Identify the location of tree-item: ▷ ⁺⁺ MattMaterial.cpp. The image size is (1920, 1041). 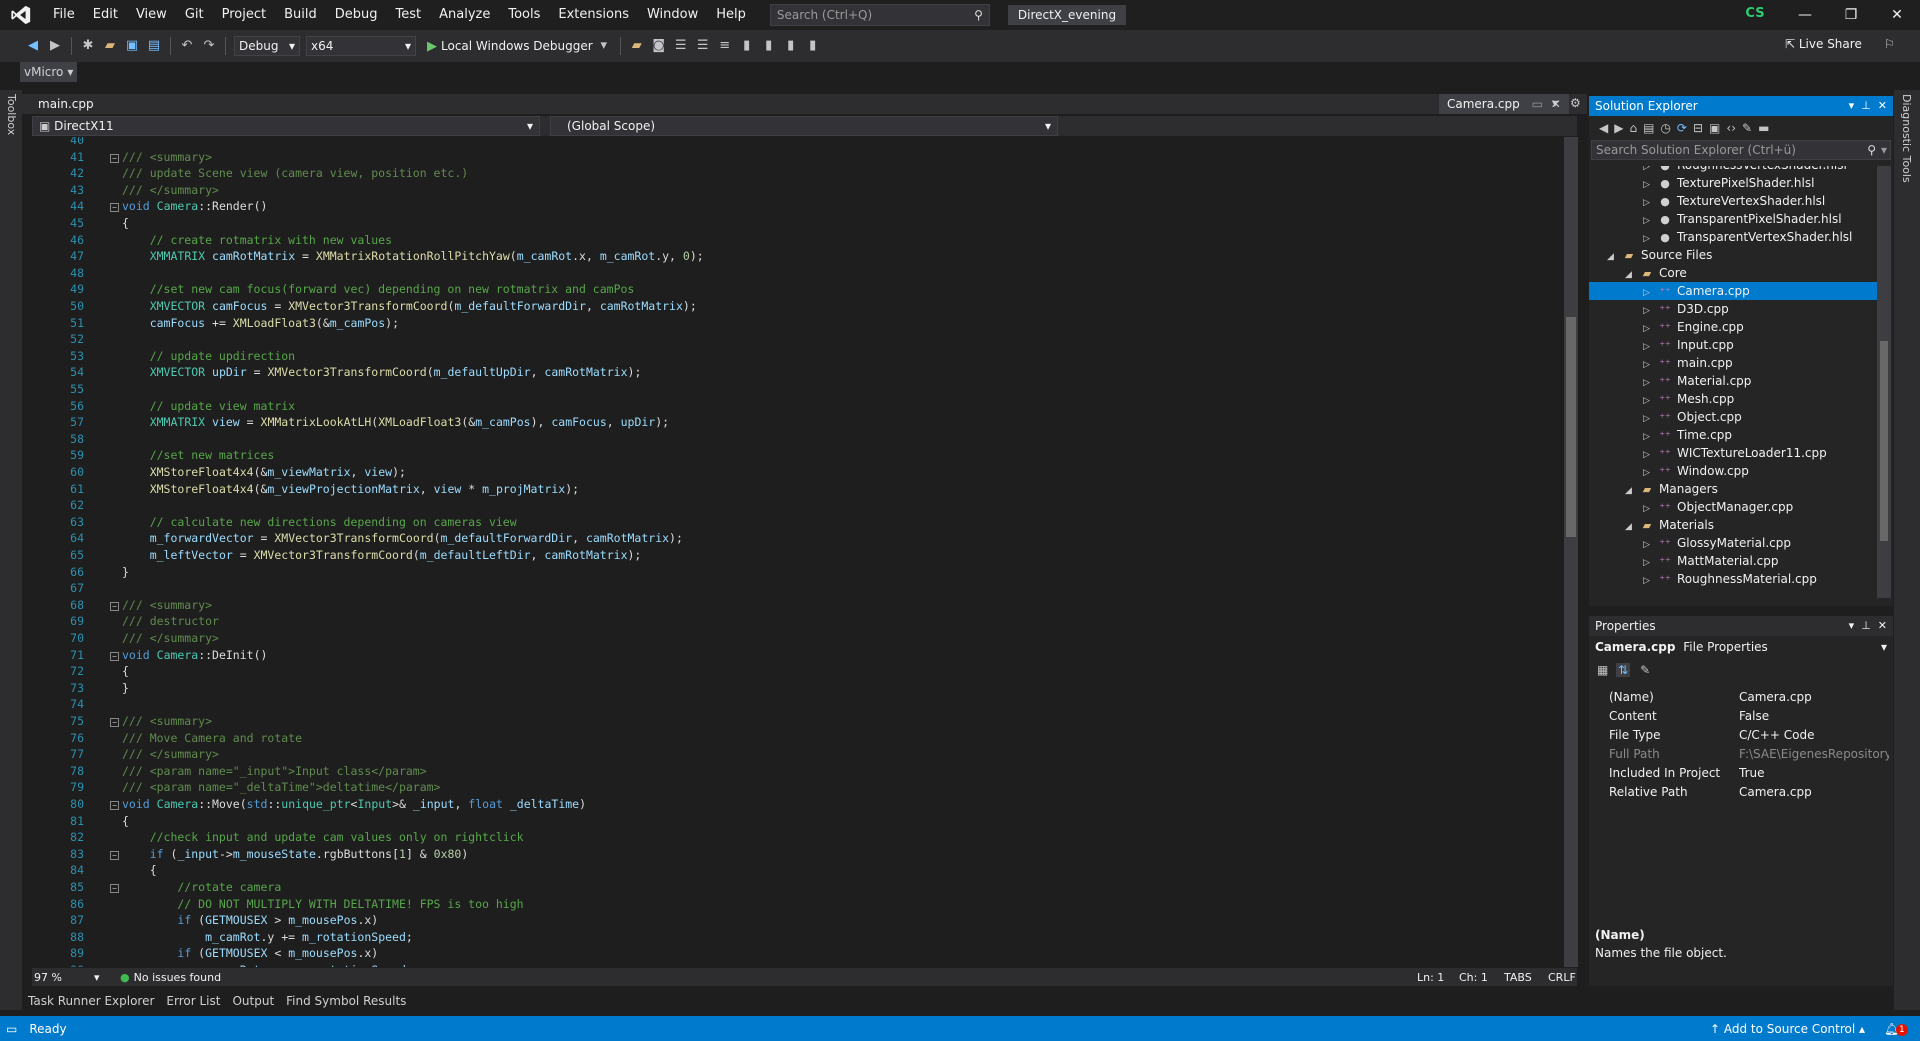
(1733, 561).